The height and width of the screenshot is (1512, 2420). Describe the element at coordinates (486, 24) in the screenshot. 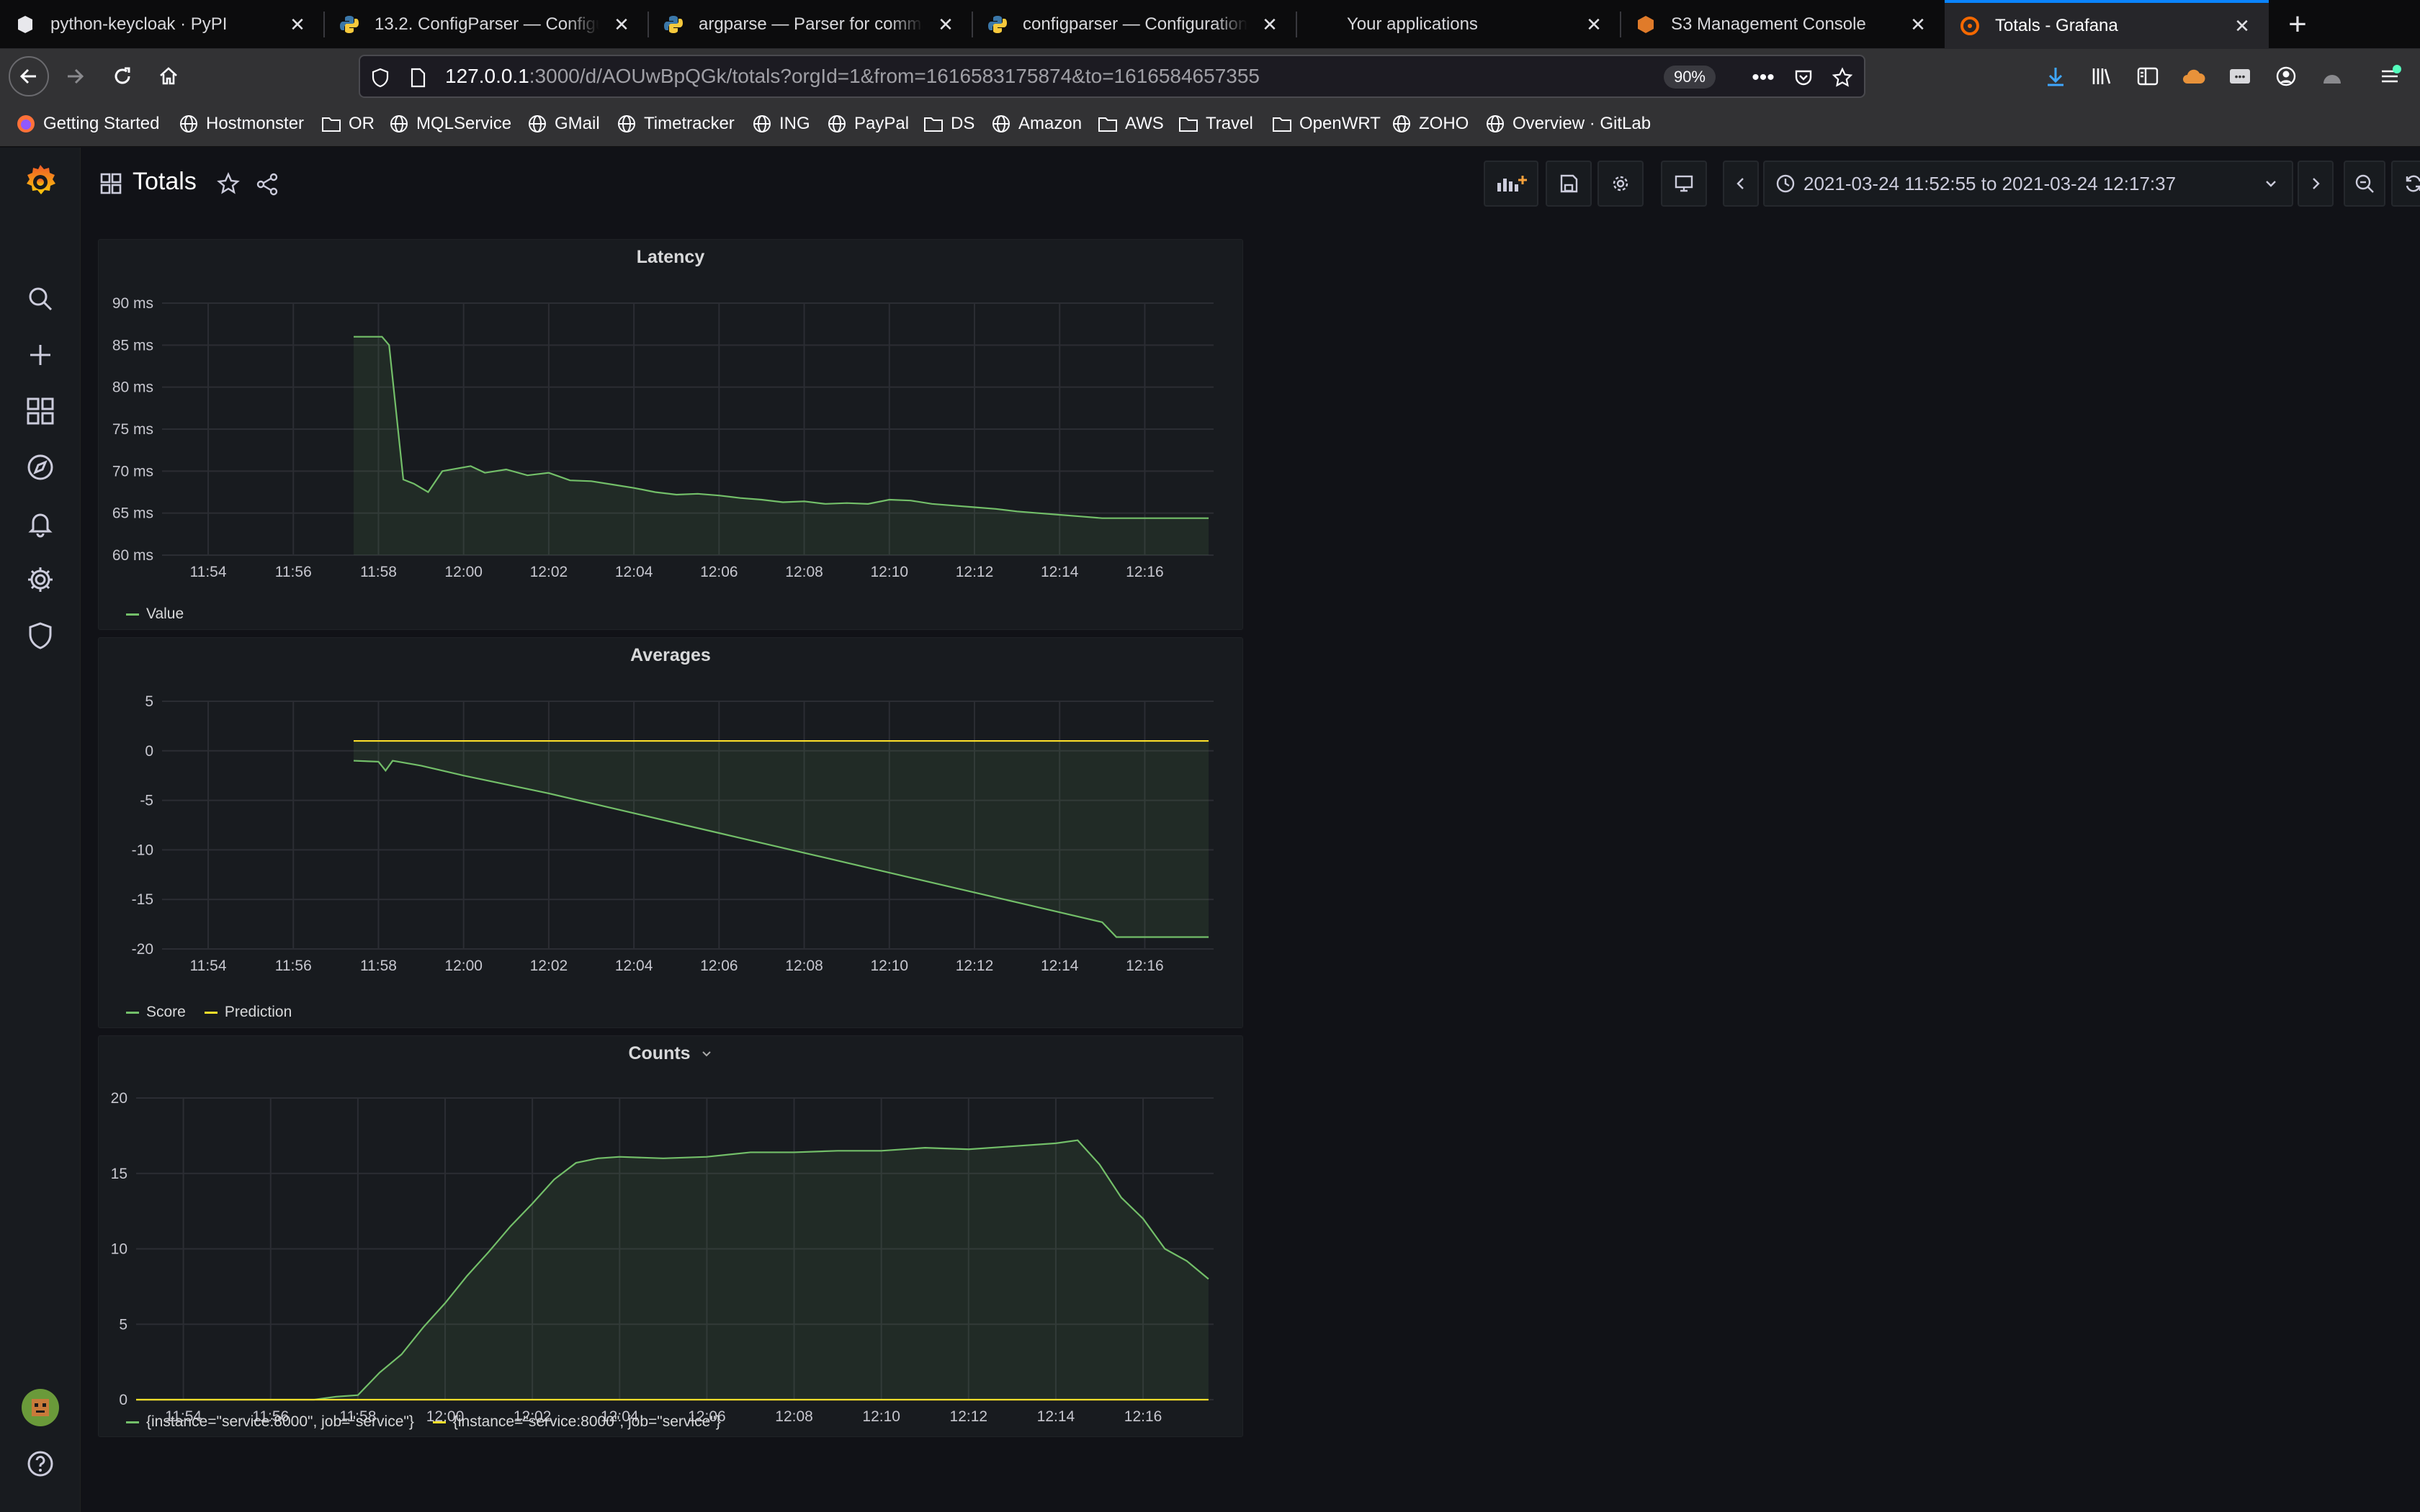

I see `browser-tab: 13.2. ConfigParser — Configuration ✕` at that location.